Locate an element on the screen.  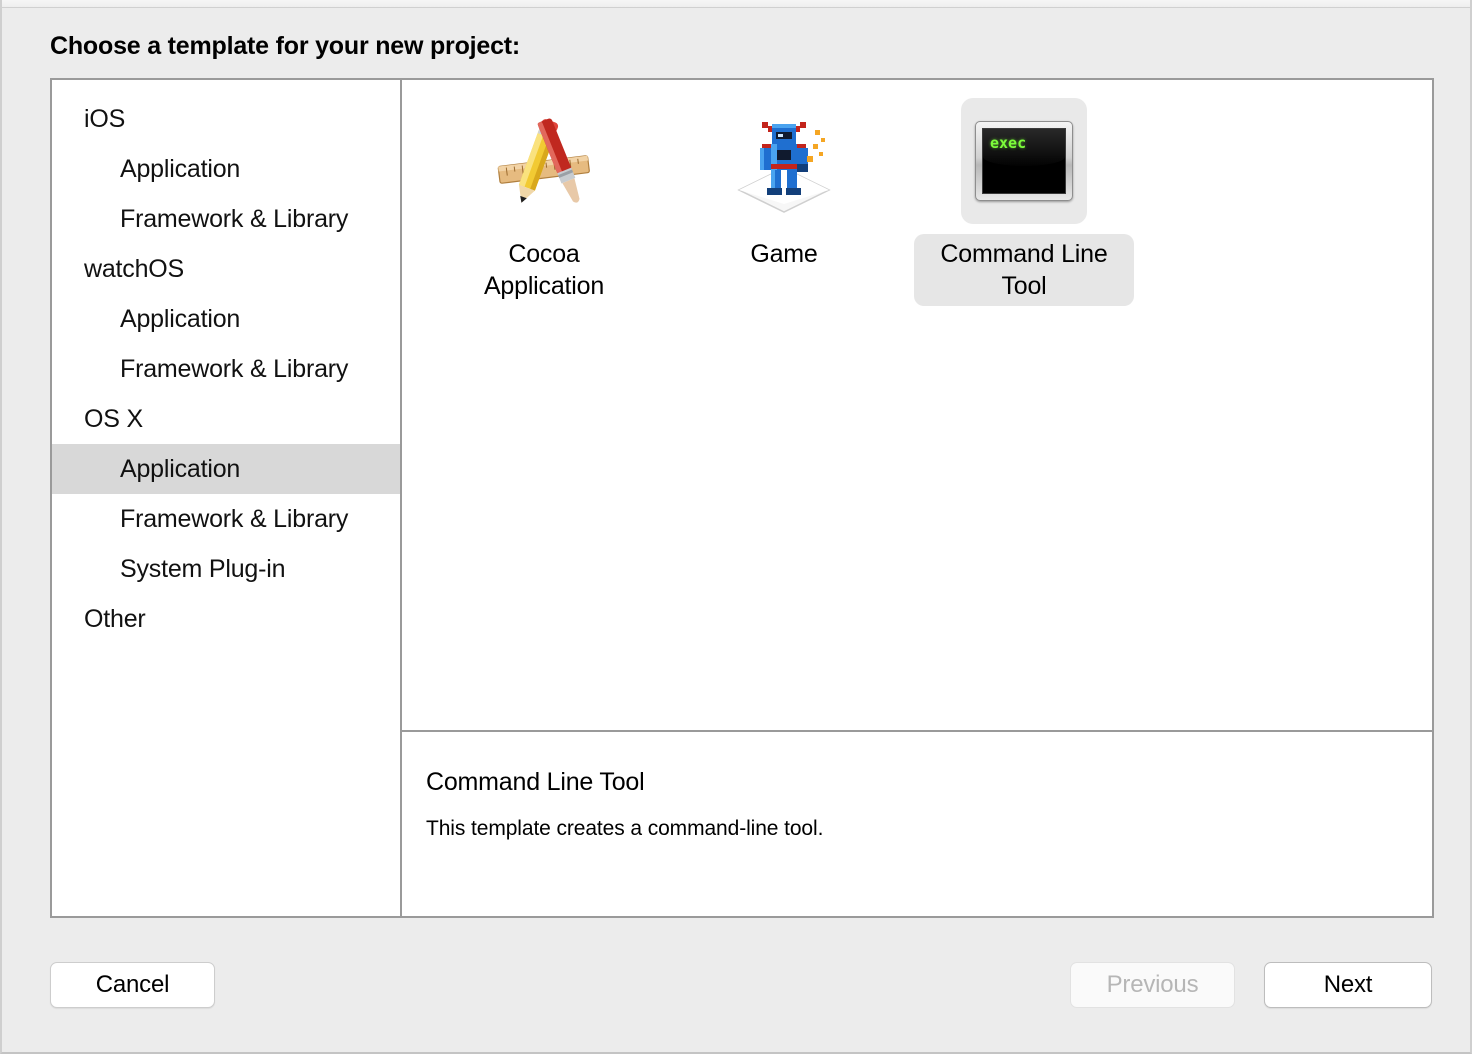
template-label: Cocoa Application is located at coordinates (544, 270).